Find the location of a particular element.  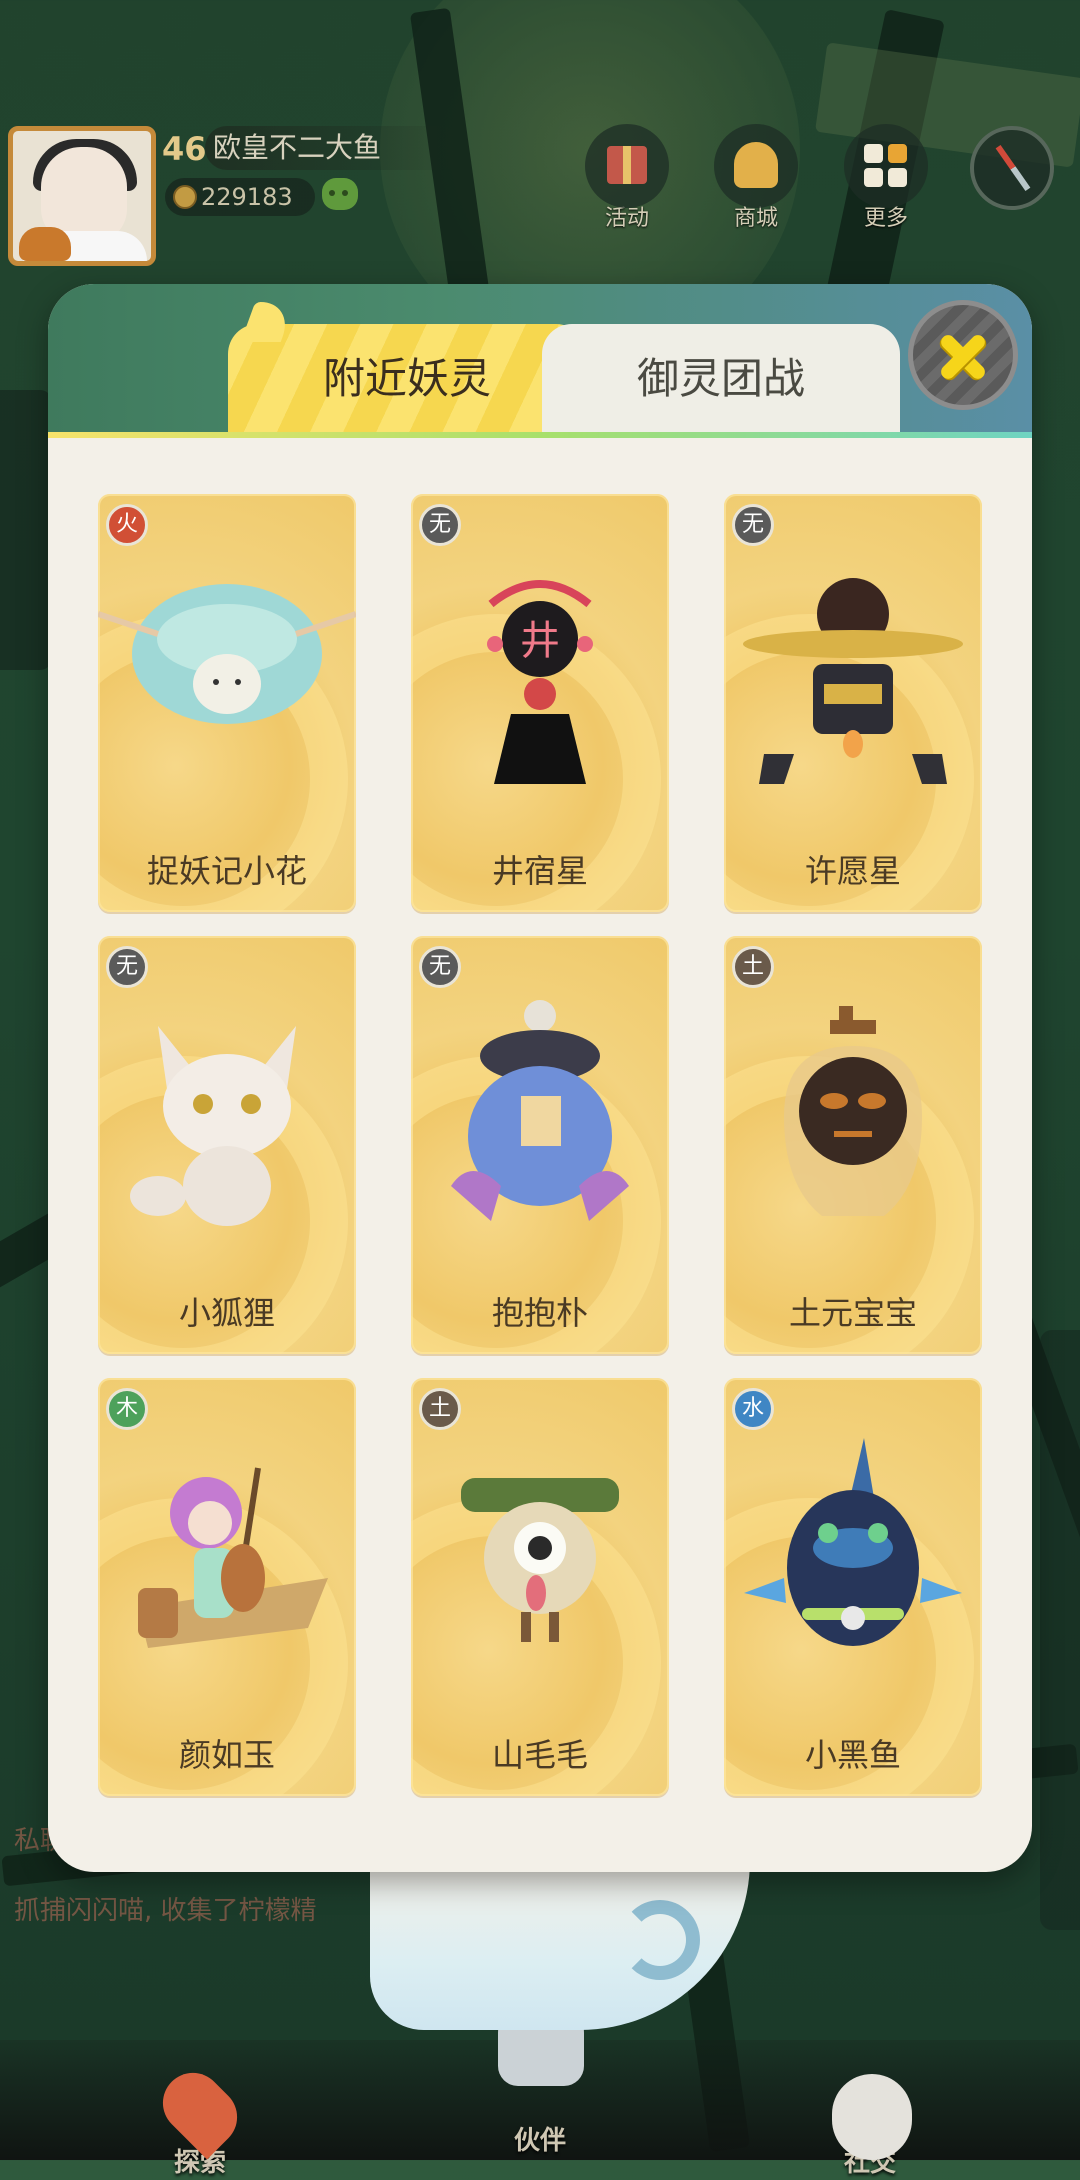

spirit-name: 土元宝宝 is located at coordinates (852, 1313).